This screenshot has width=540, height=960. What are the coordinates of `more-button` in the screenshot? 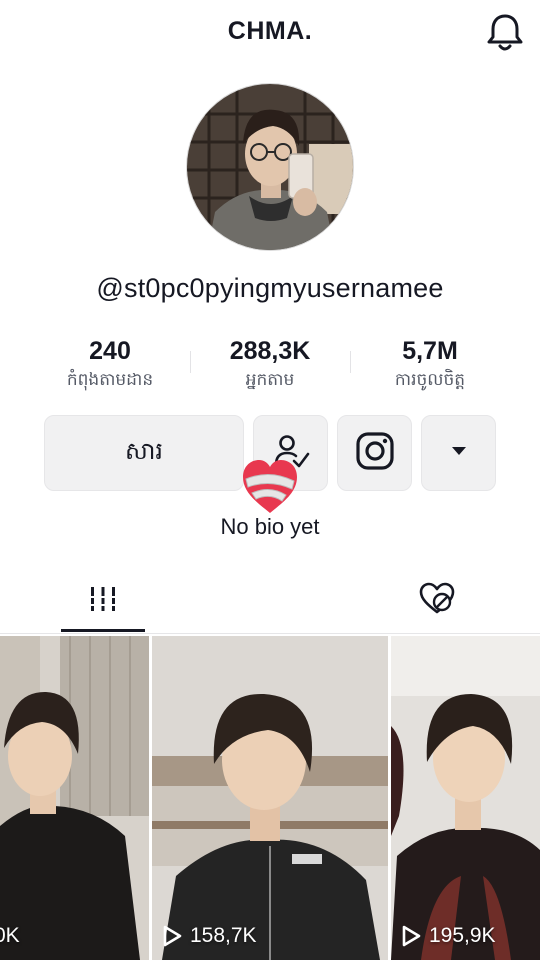 It's located at (458, 453).